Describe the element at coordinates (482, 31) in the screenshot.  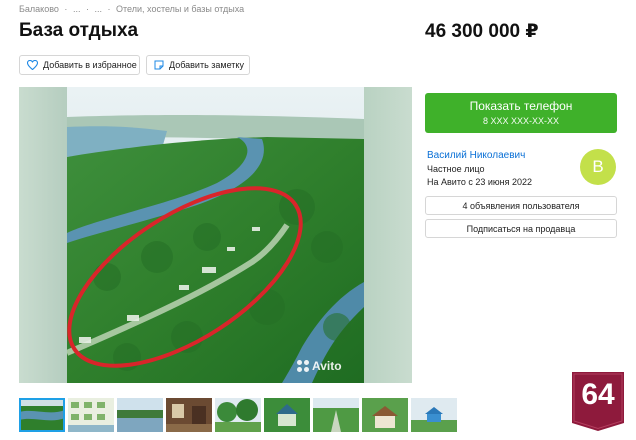
I see `price: 46 300 000 ₽` at that location.